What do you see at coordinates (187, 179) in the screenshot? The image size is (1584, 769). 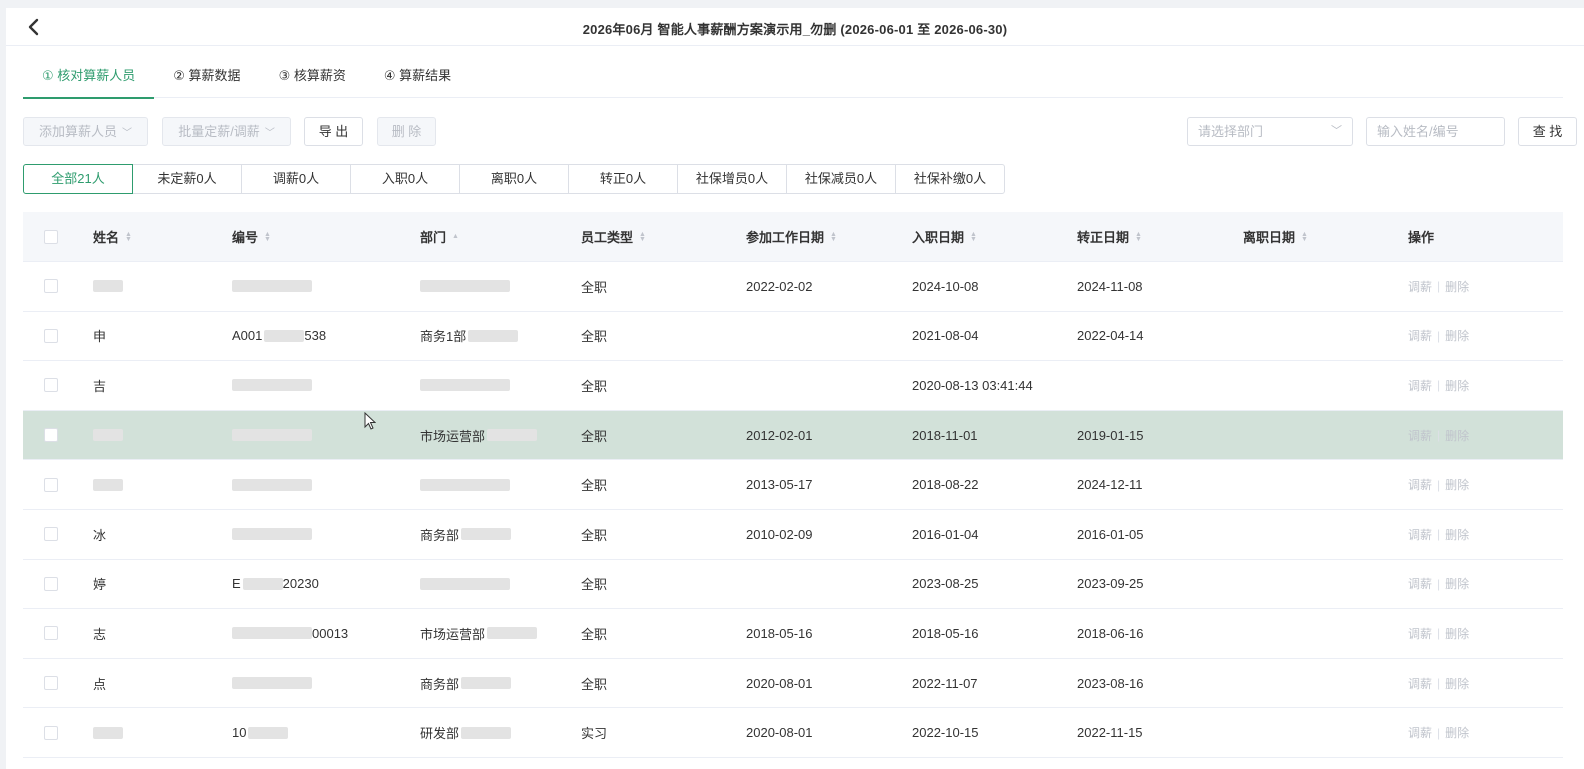 I see `filter-unset-salary: 未定薪0人` at bounding box center [187, 179].